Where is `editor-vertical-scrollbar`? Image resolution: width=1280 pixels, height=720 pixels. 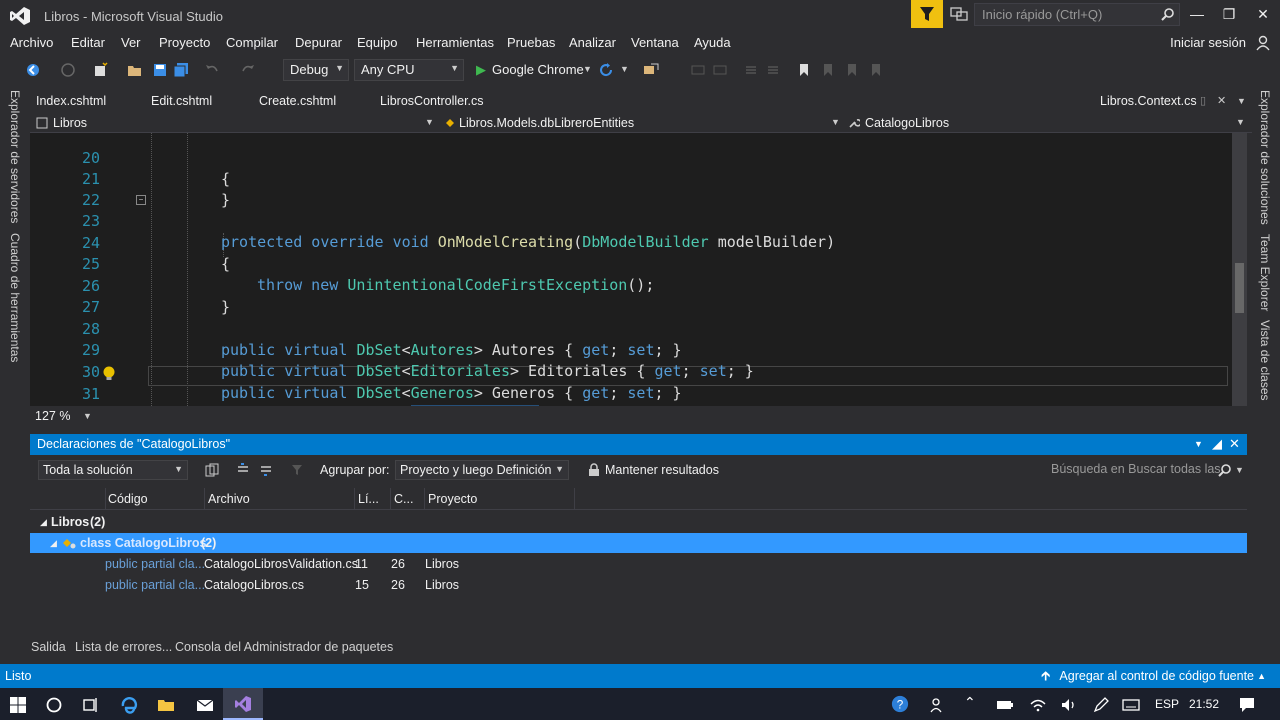
editor-vertical-scrollbar is located at coordinates (1239, 269).